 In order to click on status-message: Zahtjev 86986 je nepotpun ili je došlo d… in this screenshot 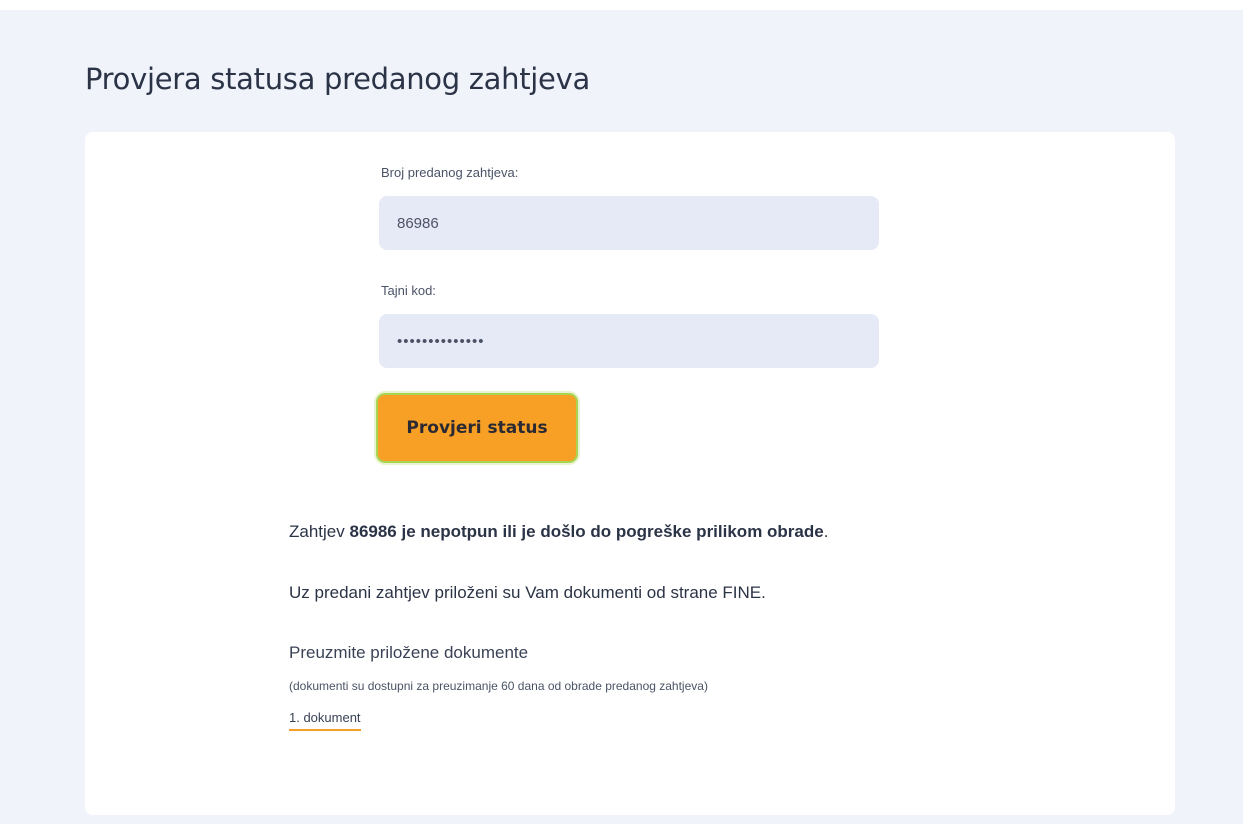, I will do `click(558, 532)`.